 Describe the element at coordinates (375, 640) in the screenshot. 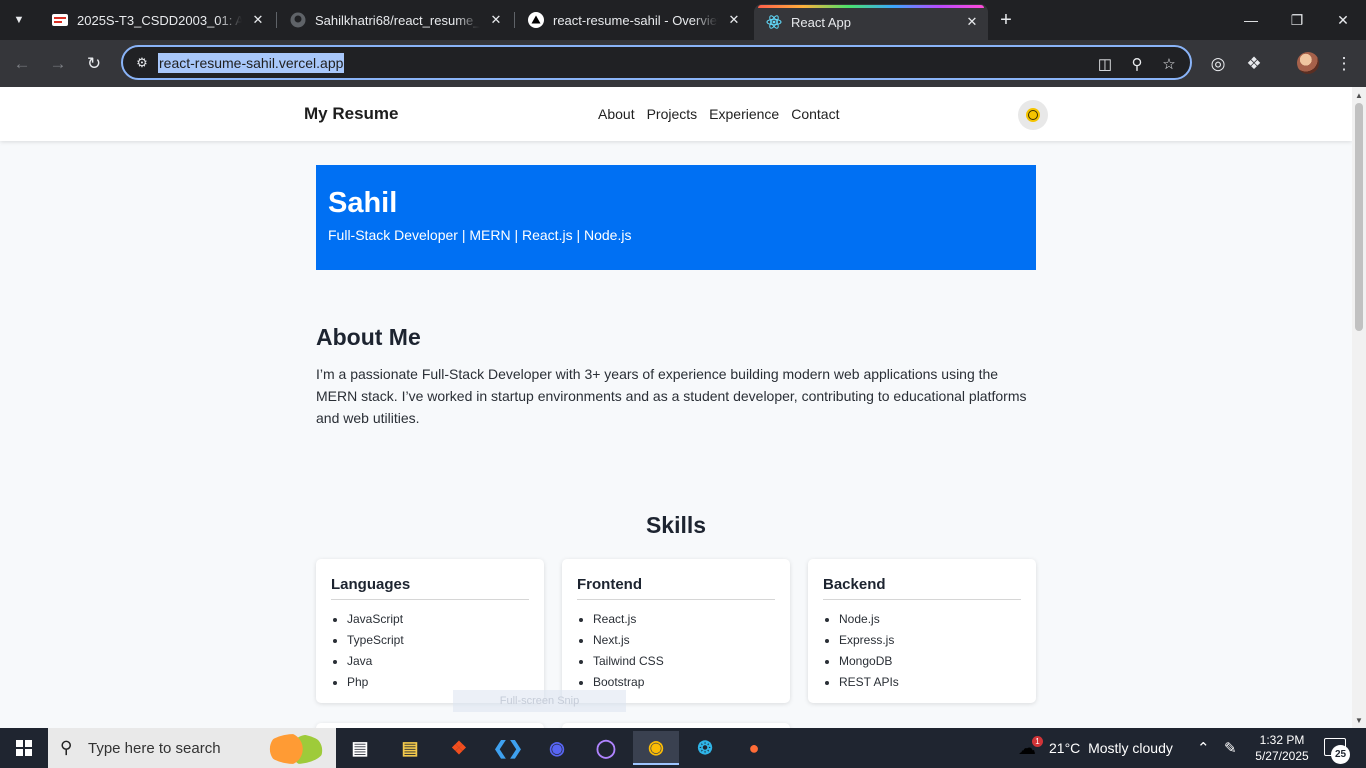

I see `skill-item: TypeScript` at that location.